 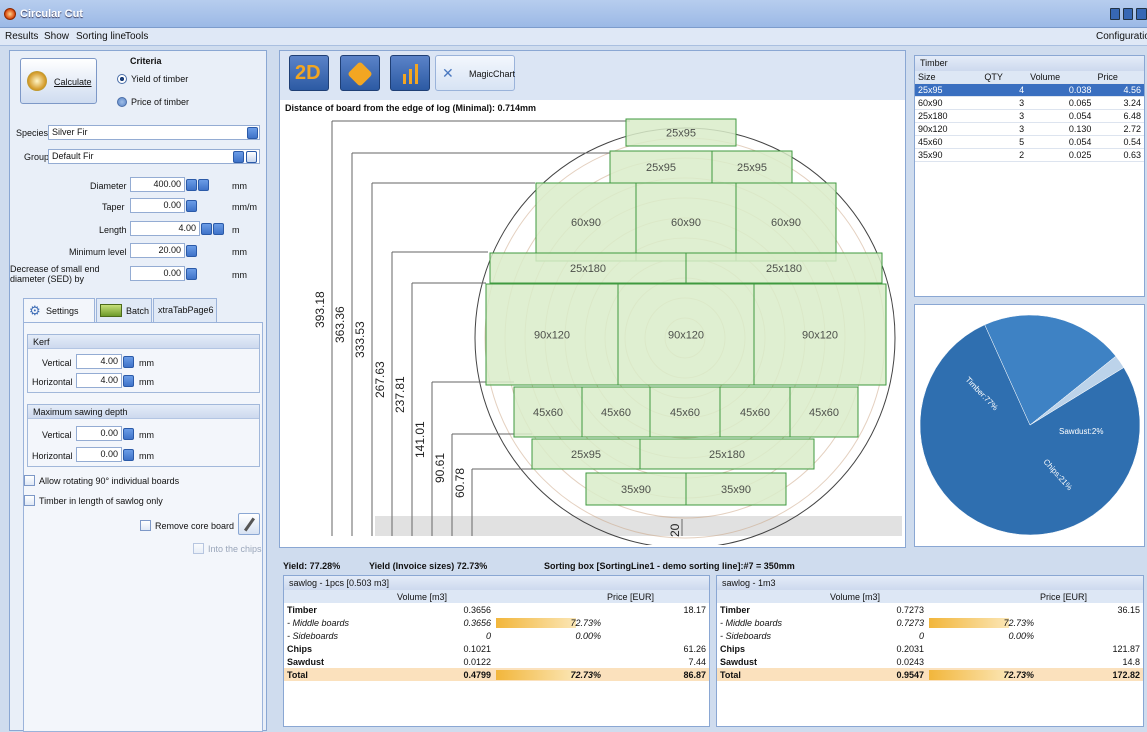 I want to click on diameter-spin-icon, so click(x=191, y=185).